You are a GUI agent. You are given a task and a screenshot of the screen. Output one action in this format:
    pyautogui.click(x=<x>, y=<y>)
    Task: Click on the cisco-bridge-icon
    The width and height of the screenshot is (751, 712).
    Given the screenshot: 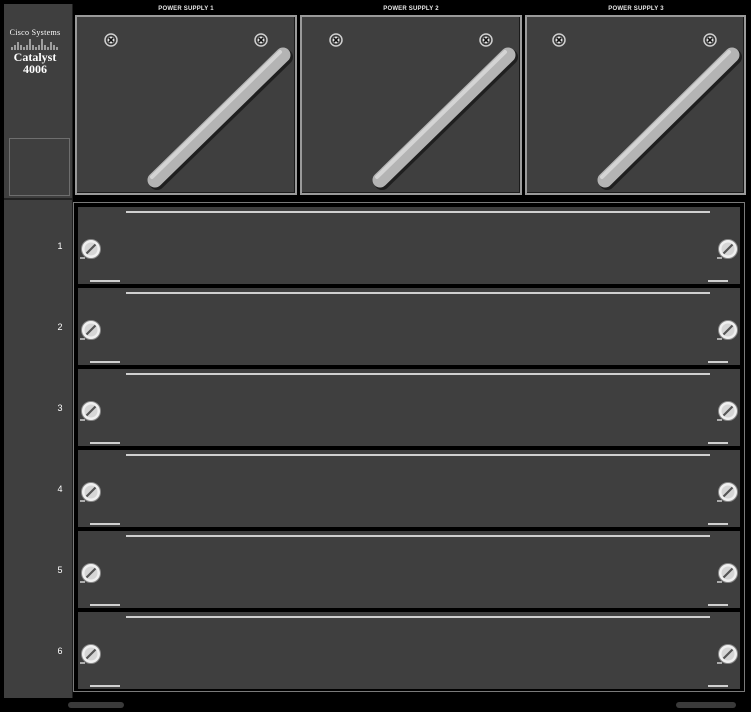 What is the action you would take?
    pyautogui.click(x=34, y=44)
    